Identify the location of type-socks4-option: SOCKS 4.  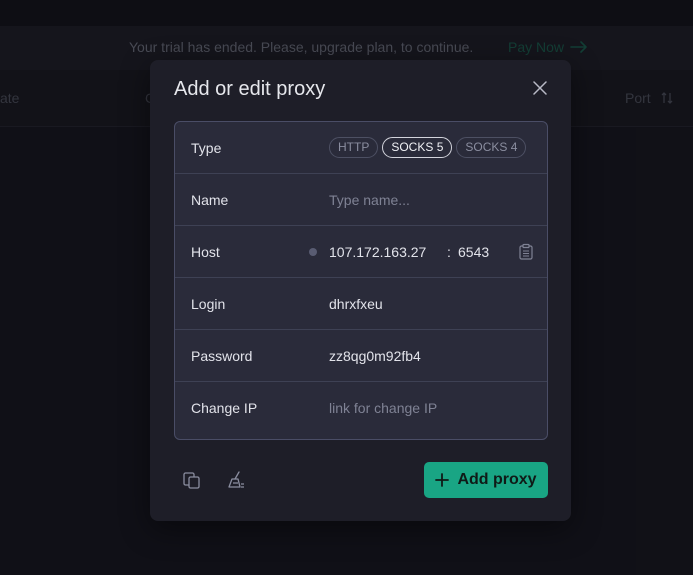
(491, 147).